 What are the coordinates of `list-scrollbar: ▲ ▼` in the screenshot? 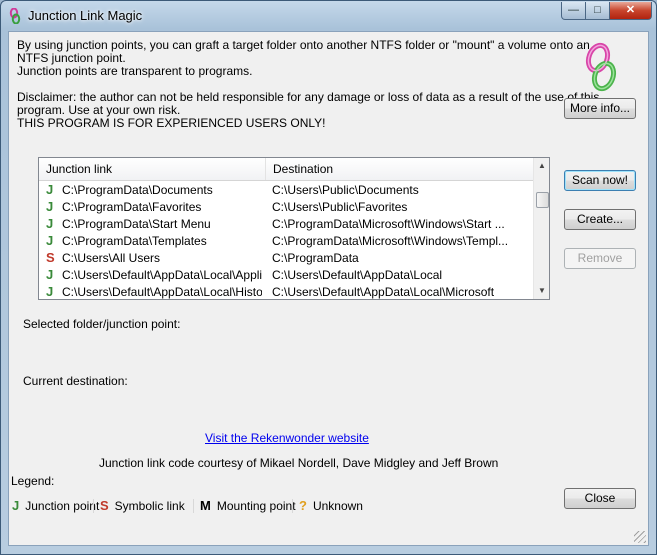 It's located at (541, 228).